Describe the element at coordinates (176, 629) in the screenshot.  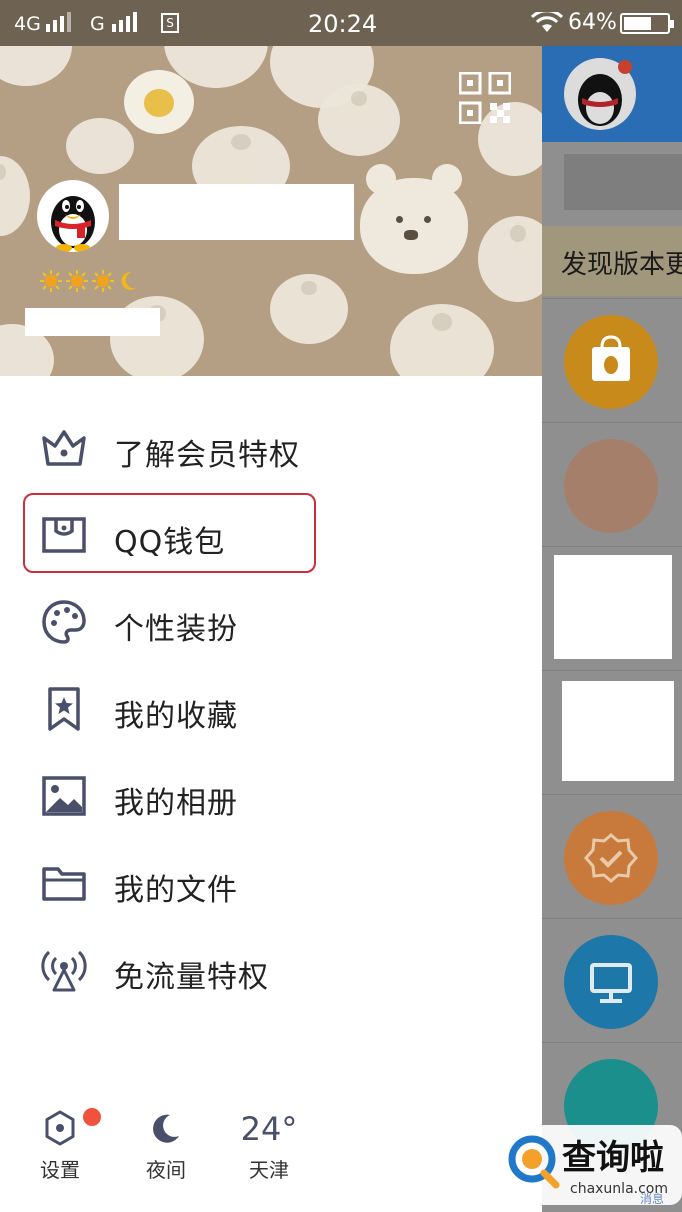
I see `menu-label: 个性装扮` at that location.